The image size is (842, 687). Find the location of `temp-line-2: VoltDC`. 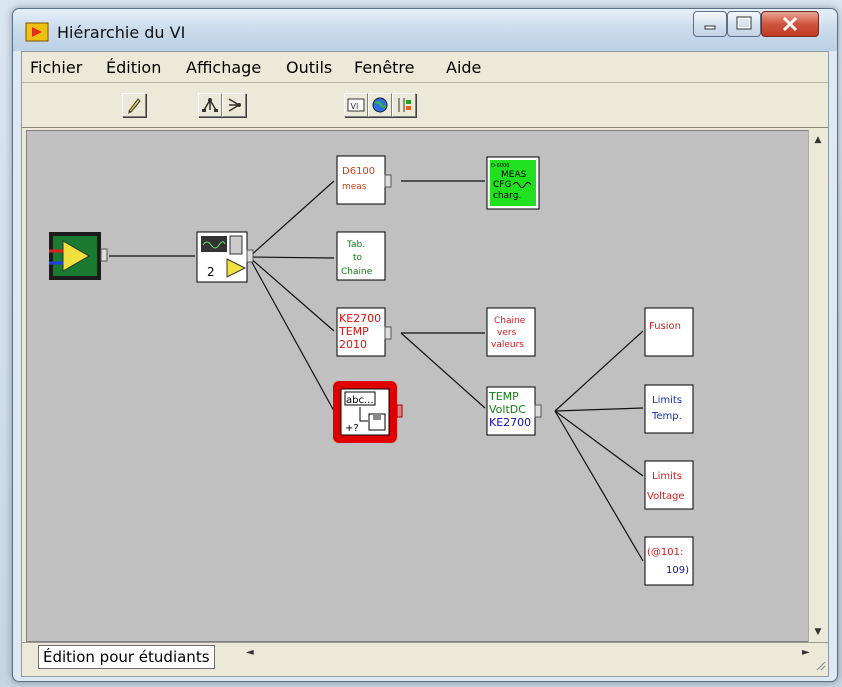

temp-line-2: VoltDC is located at coordinates (507, 409).